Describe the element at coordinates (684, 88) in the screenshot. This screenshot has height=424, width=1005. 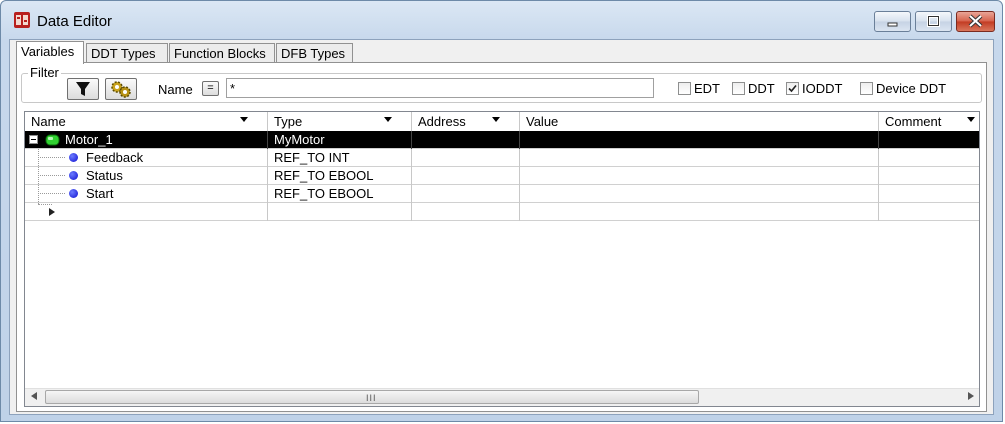
I see `edt-checkbox` at that location.